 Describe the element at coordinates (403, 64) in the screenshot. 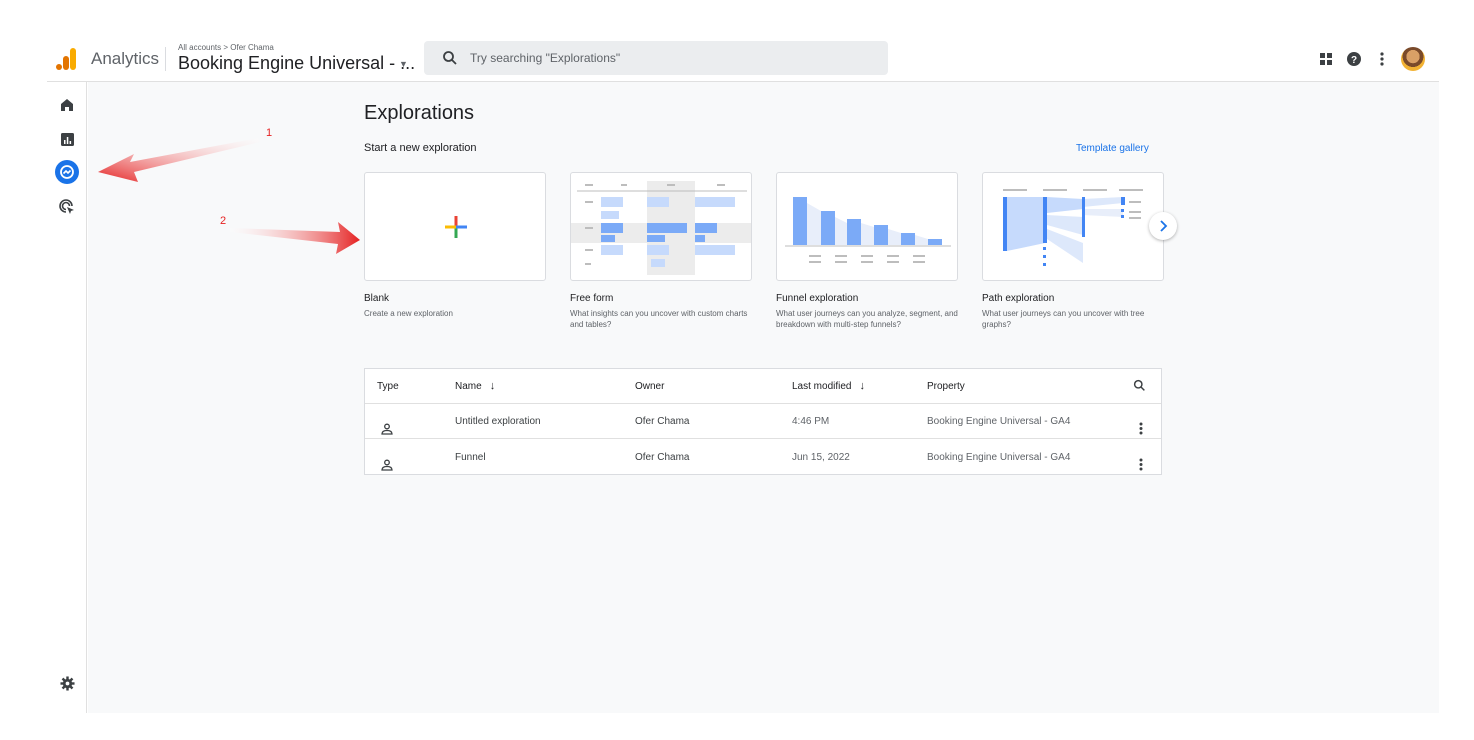

I see `caret-down-icon: ▼` at that location.